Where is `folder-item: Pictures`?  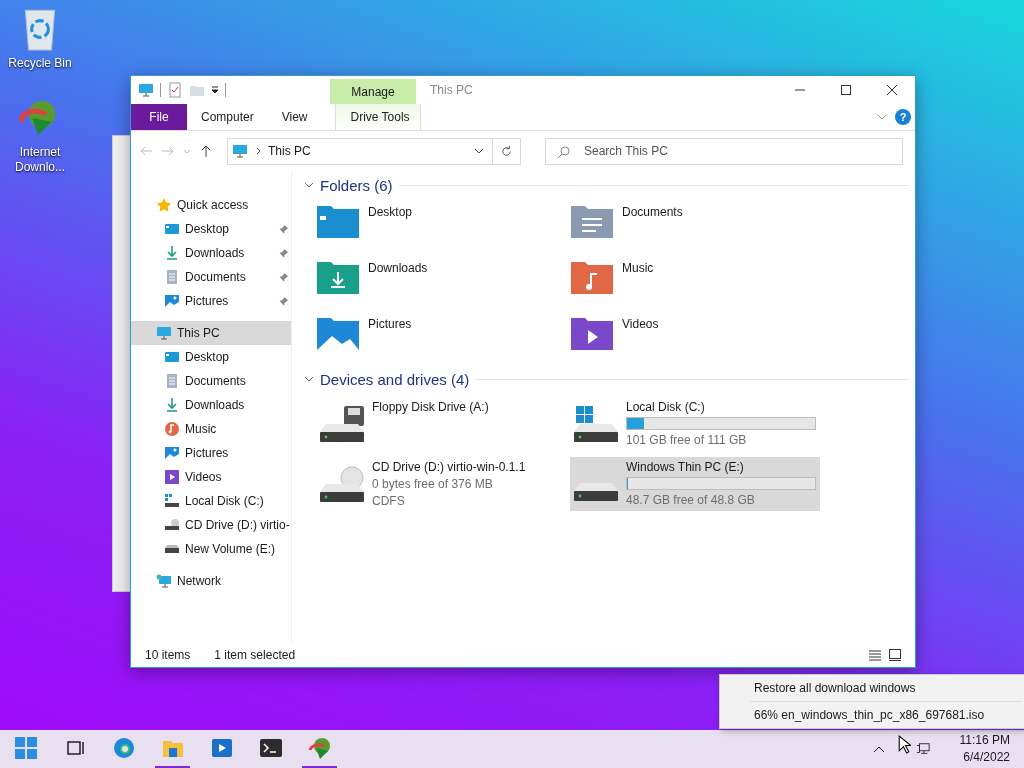 folder-item: Pictures is located at coordinates (443, 334).